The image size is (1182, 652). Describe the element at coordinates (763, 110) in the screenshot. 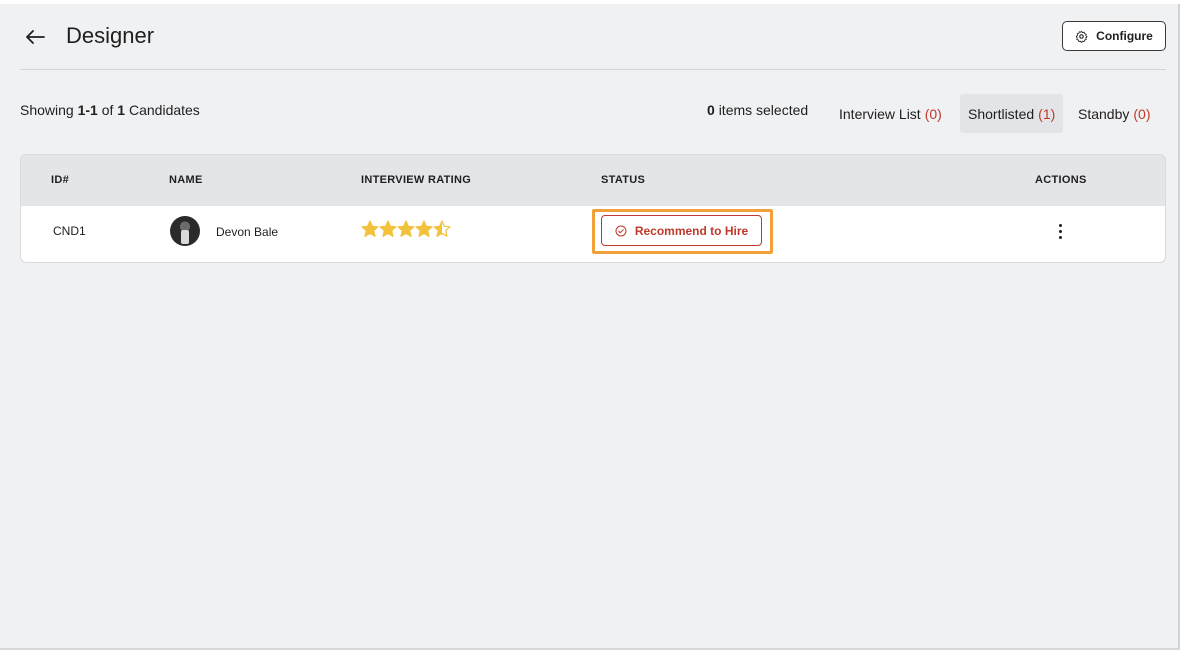

I see `selected-label: items selected` at that location.